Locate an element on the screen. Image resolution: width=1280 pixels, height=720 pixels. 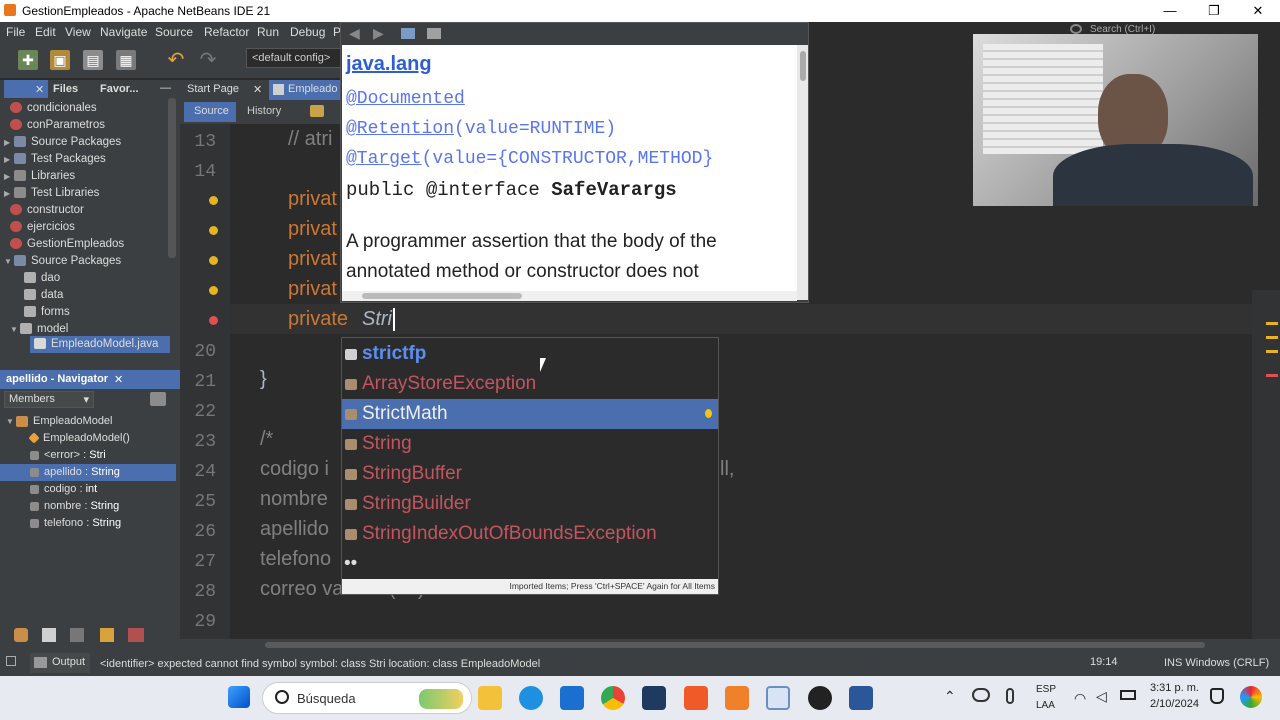
chevron-up-icon: ⌃ is located at coordinates (950, 696).